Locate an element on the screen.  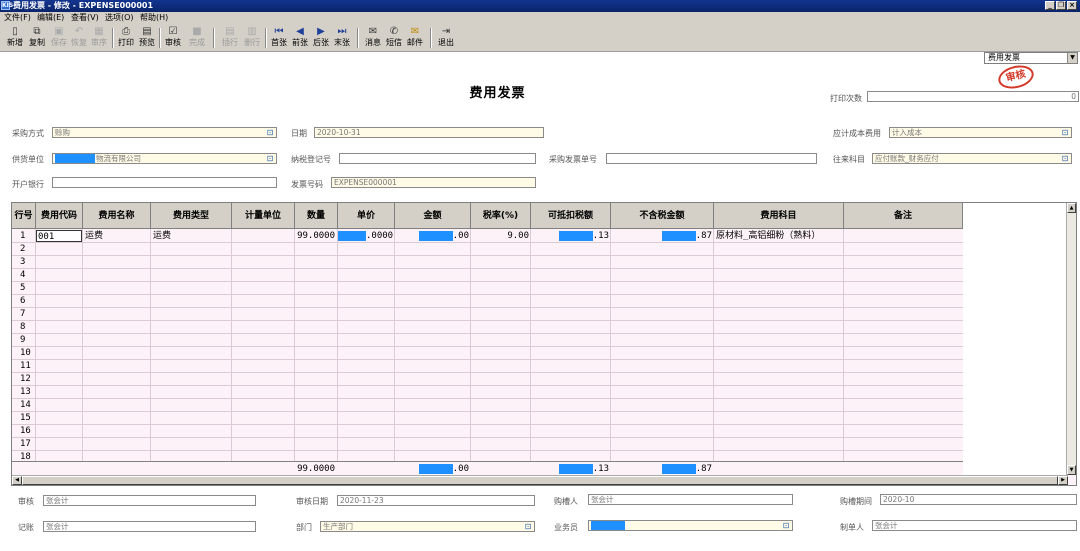
cell-name: 运费 is located at coordinates (117, 236).